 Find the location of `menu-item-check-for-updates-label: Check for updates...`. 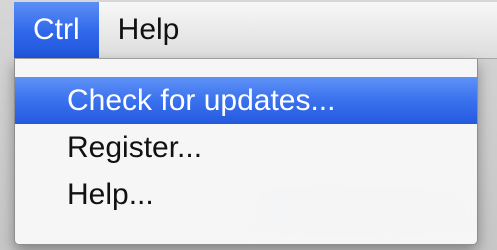

menu-item-check-for-updates-label: Check for updates... is located at coordinates (201, 100).